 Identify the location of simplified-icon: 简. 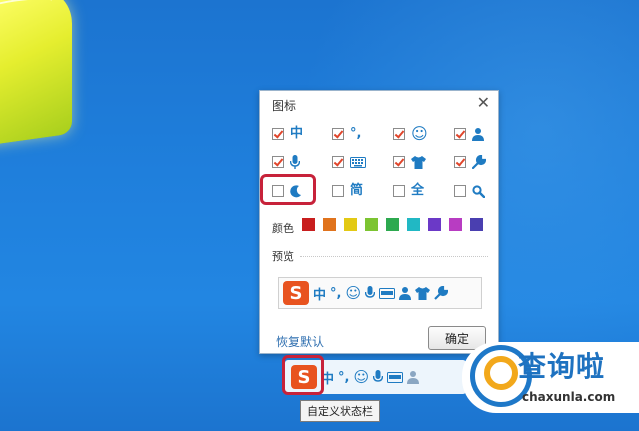
(357, 190).